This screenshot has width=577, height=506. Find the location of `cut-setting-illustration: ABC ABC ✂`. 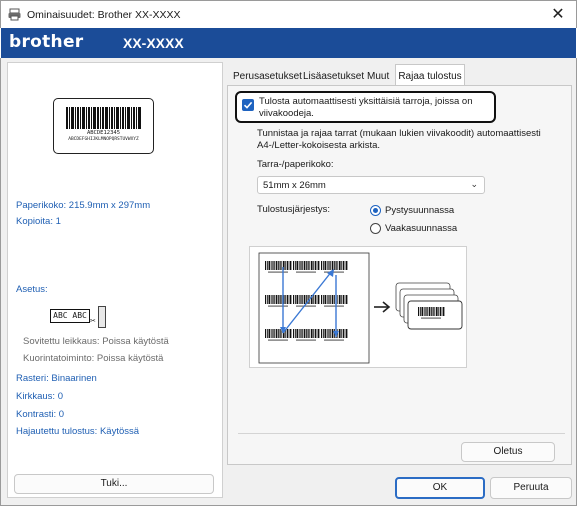

cut-setting-illustration: ABC ABC ✂ is located at coordinates (80, 320).